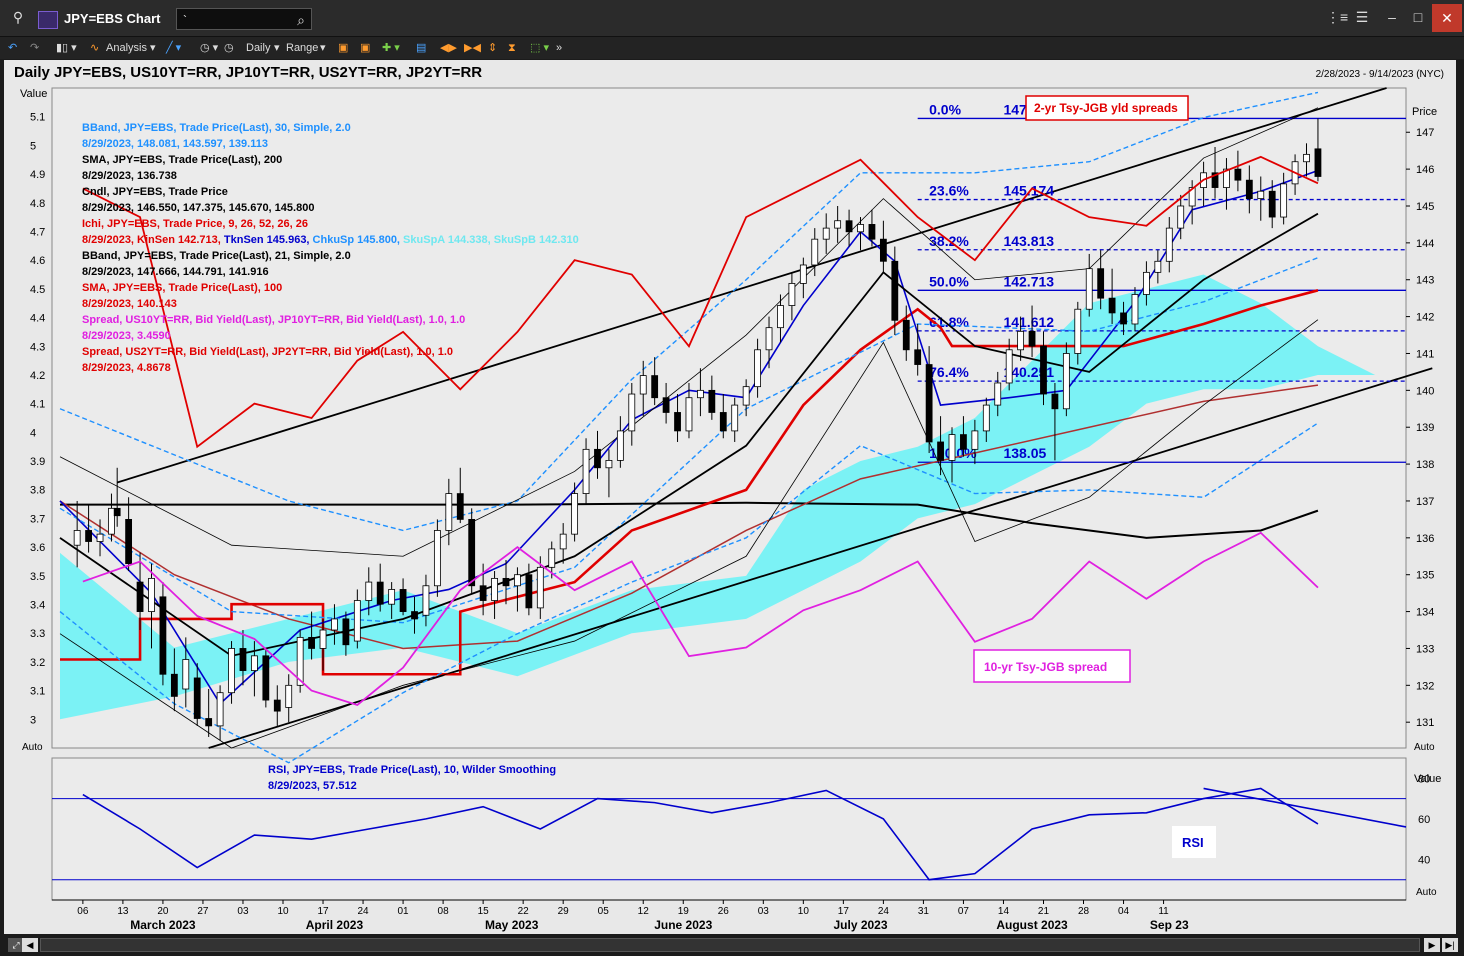  I want to click on zoom-box-icon: ⬚ ▾, so click(539, 48).